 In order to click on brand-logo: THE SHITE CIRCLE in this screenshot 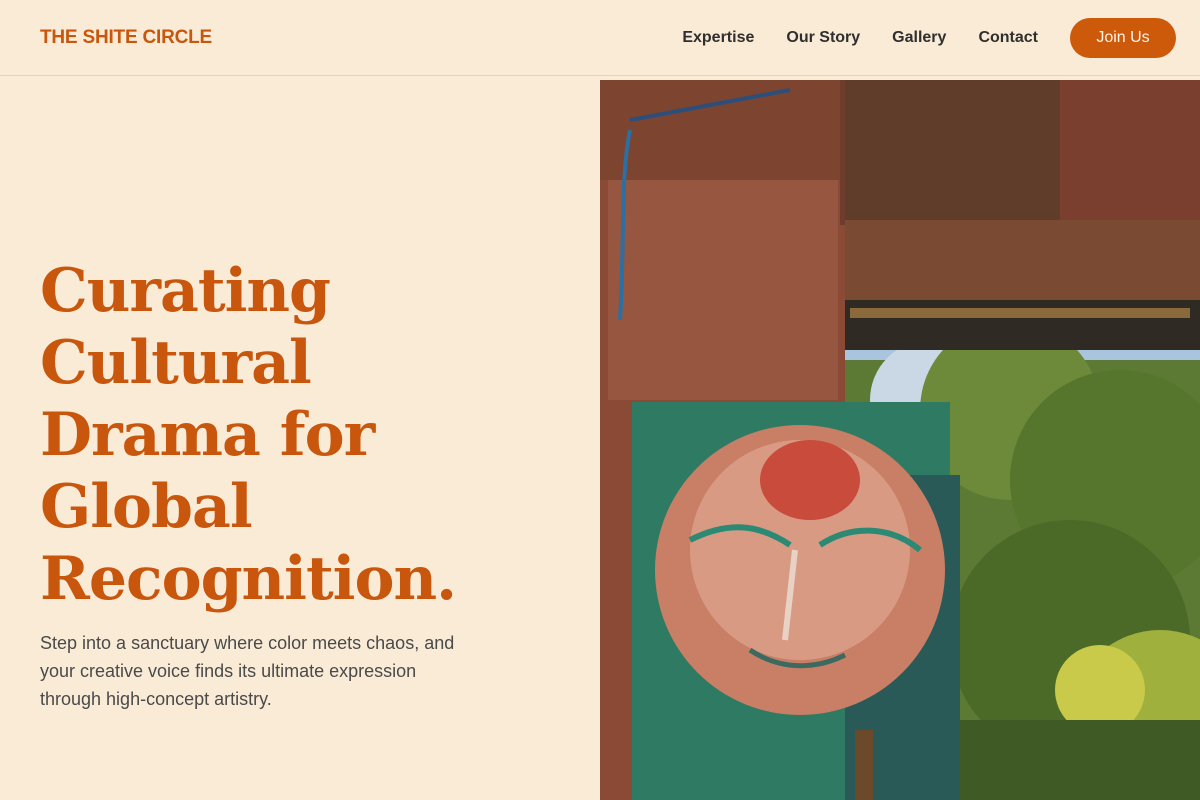, I will do `click(126, 38)`.